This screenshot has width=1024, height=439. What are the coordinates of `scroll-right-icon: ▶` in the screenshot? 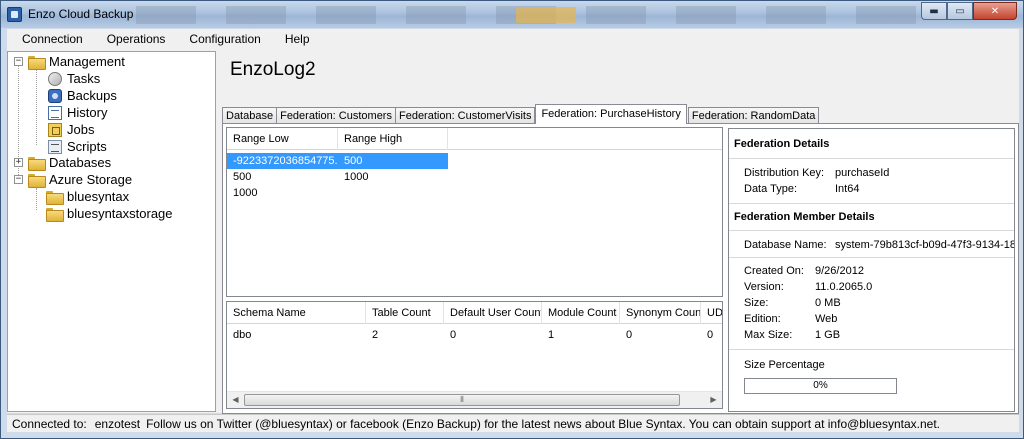 It's located at (713, 400).